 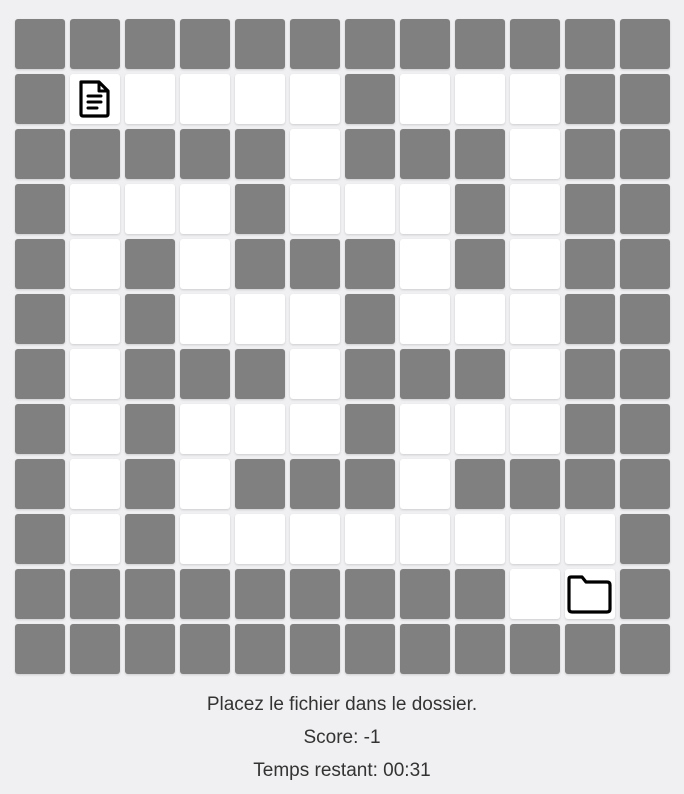 I want to click on instruction-text: Placez le fichier dans le dossier., so click(x=342, y=704).